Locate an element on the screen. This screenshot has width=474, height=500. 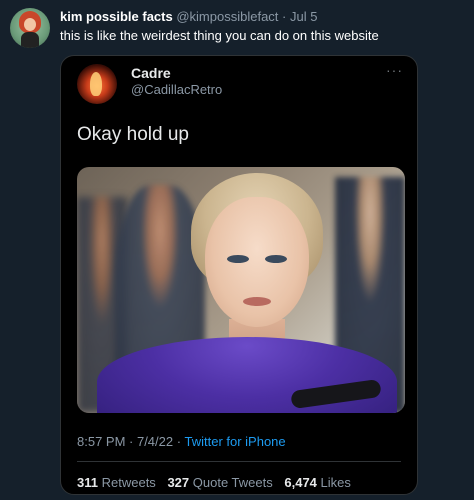
quote-tweets-count: 327 is located at coordinates (178, 482).